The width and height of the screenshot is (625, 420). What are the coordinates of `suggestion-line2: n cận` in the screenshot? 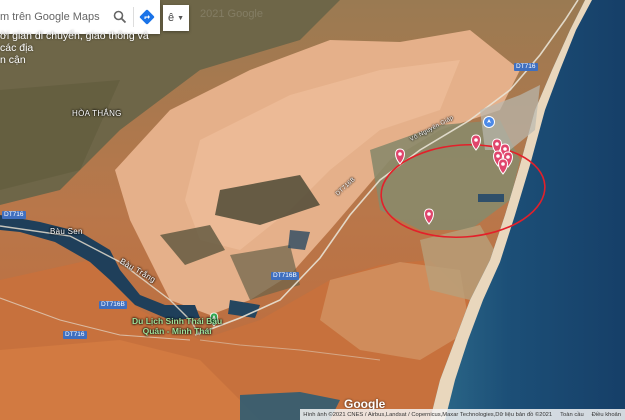 It's located at (13, 60).